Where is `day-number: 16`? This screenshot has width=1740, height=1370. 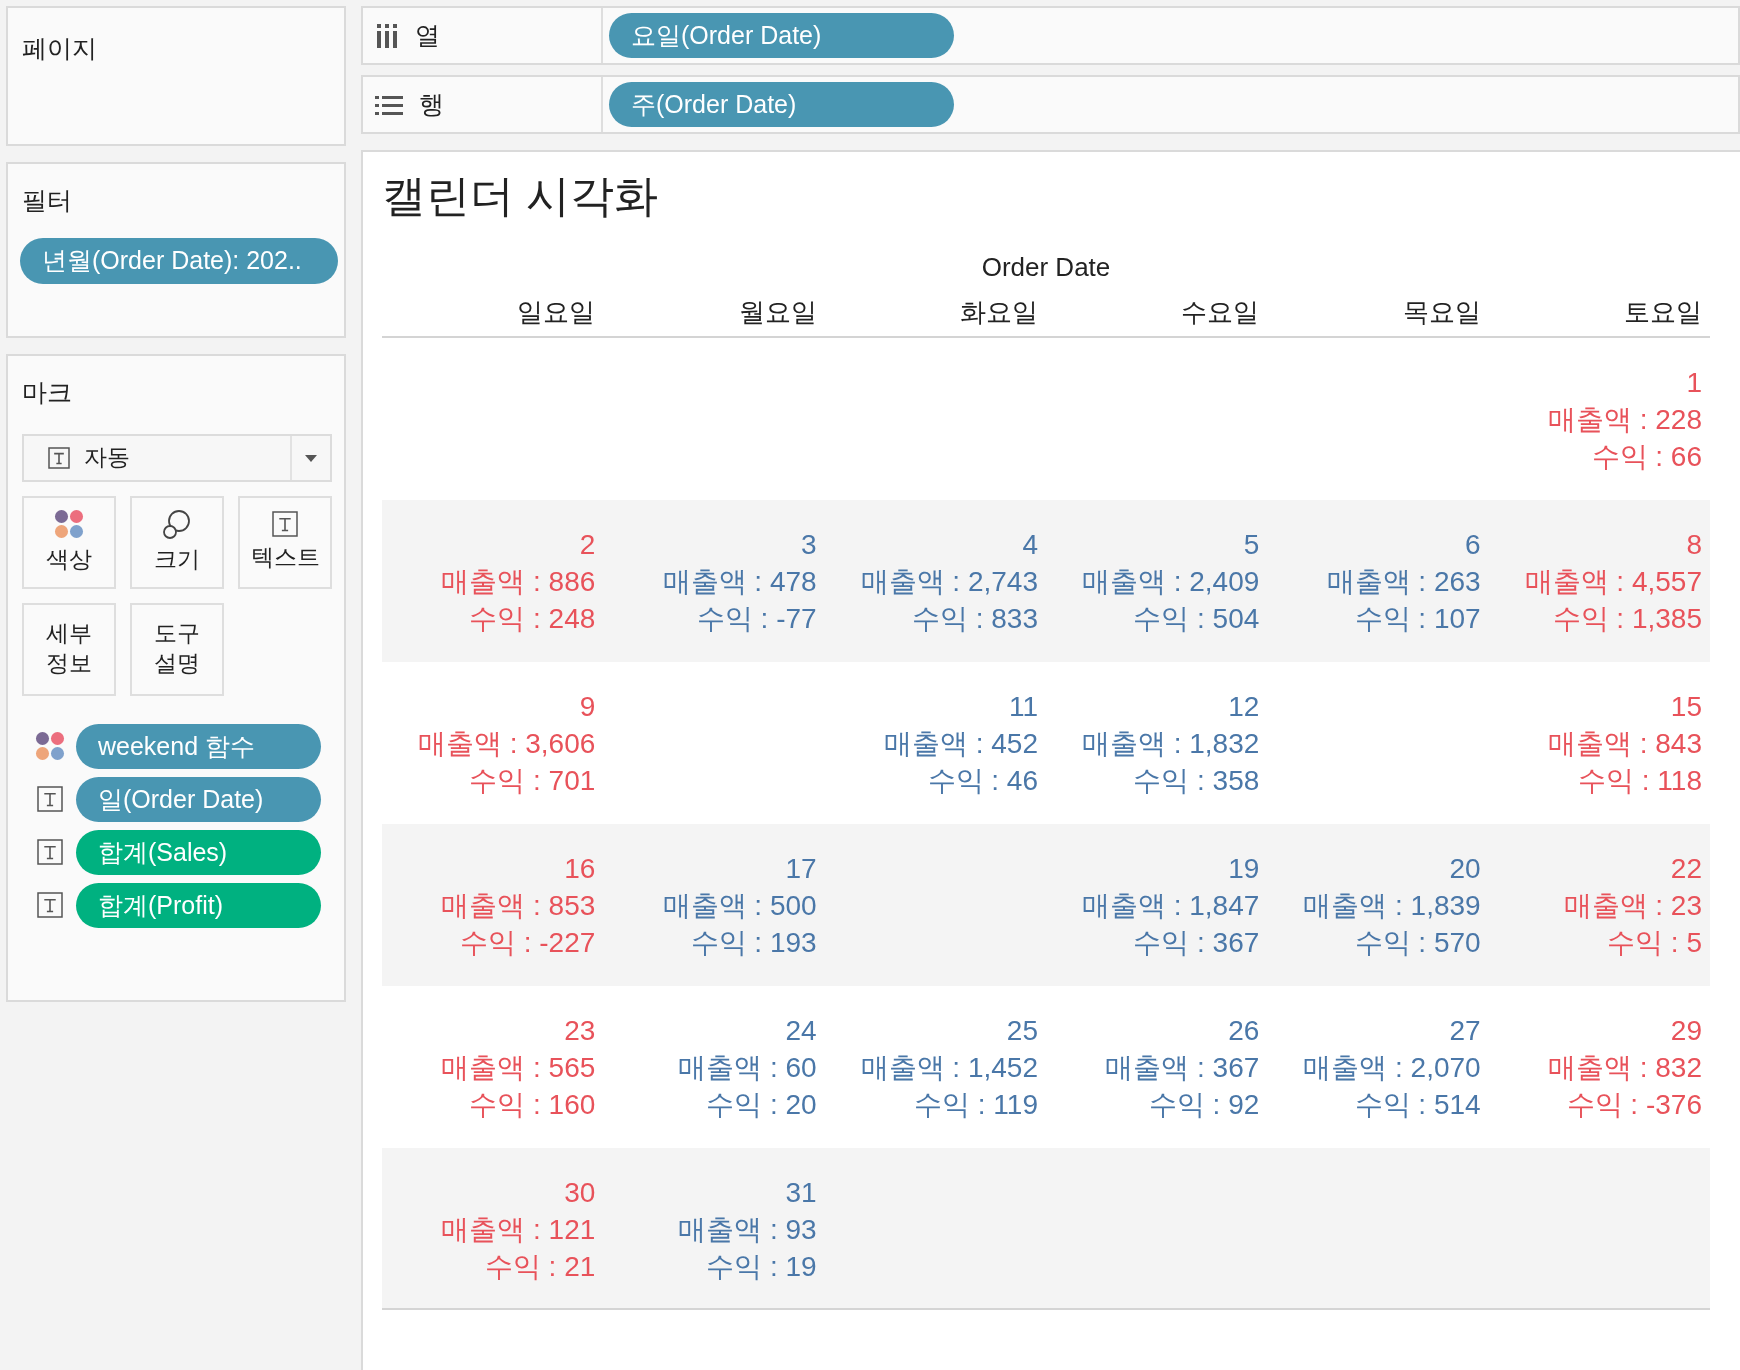 day-number: 16 is located at coordinates (580, 869).